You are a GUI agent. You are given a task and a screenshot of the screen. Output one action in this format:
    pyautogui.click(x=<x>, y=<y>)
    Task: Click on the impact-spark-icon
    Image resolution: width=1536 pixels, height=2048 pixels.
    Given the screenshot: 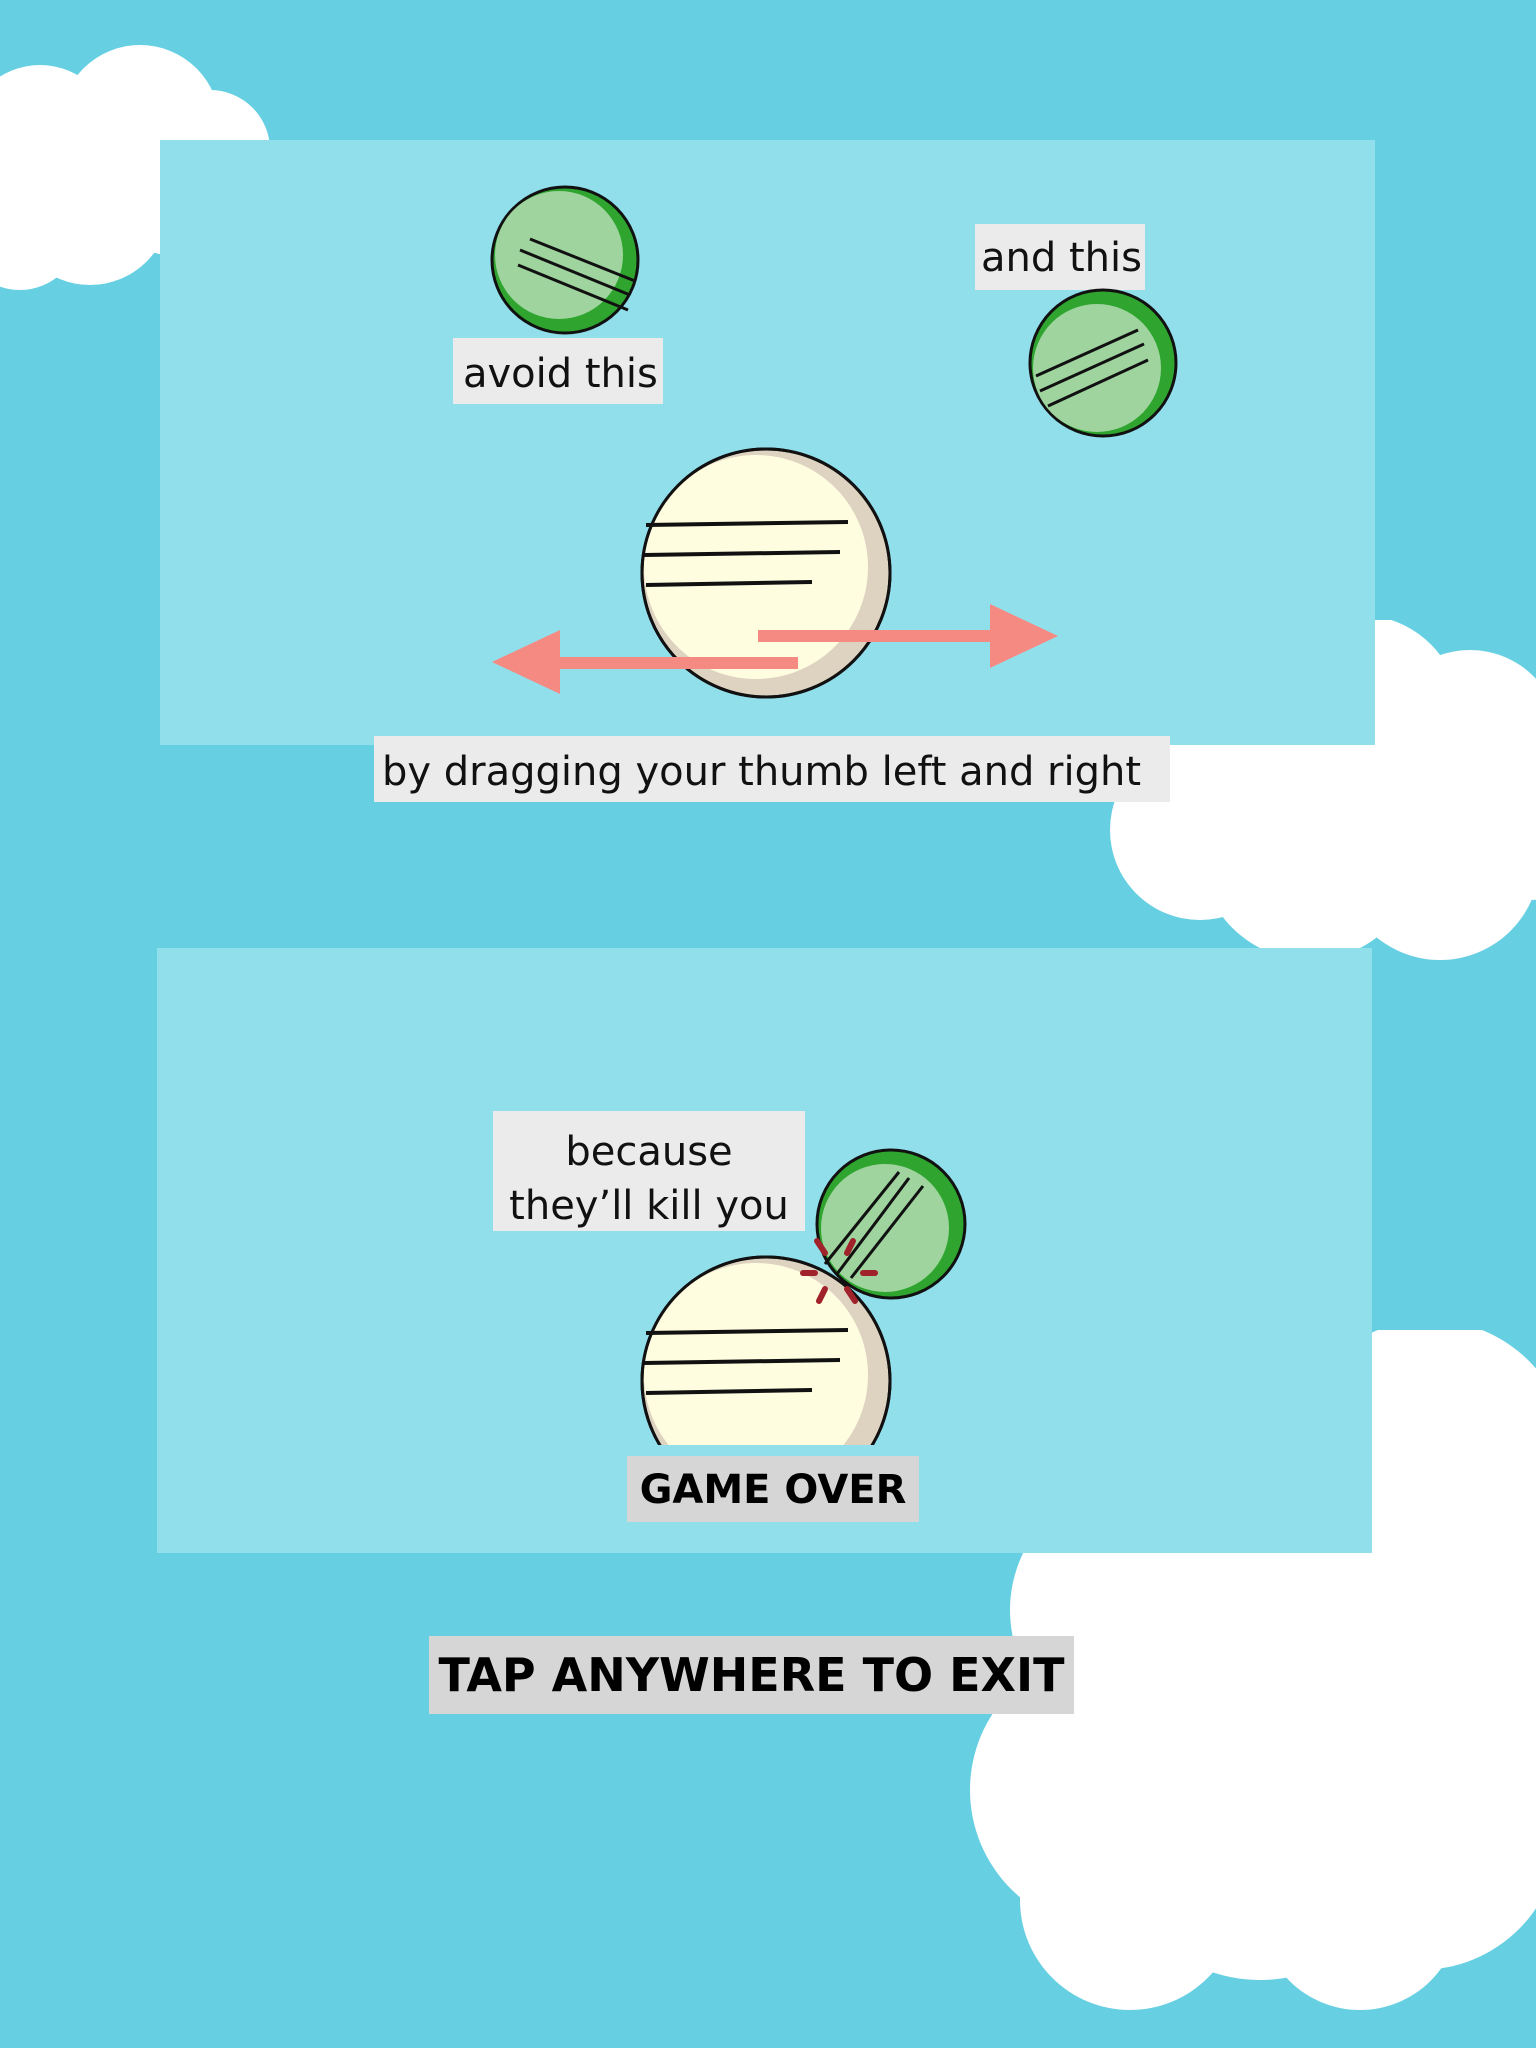 What is the action you would take?
    pyautogui.click(x=839, y=1271)
    